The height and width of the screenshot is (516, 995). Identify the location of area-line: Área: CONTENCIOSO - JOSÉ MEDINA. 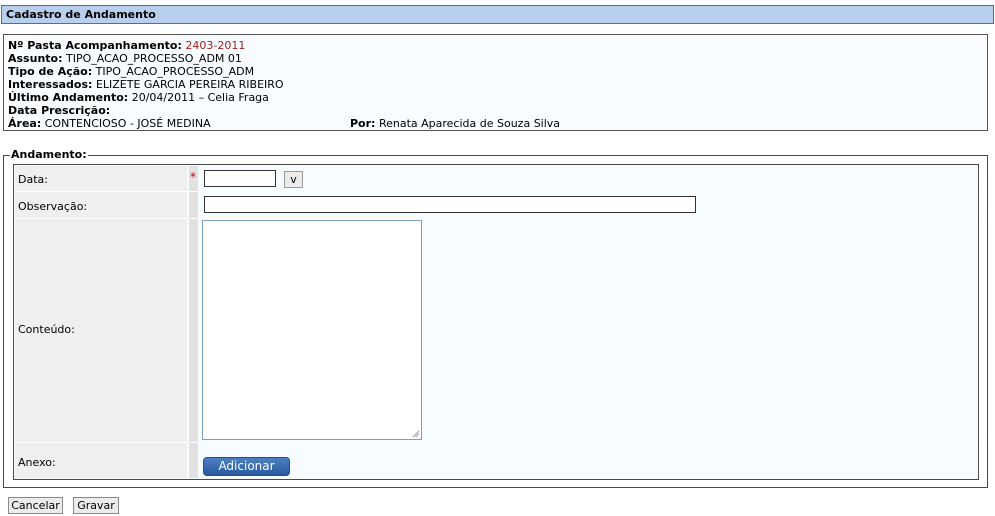
(109, 123).